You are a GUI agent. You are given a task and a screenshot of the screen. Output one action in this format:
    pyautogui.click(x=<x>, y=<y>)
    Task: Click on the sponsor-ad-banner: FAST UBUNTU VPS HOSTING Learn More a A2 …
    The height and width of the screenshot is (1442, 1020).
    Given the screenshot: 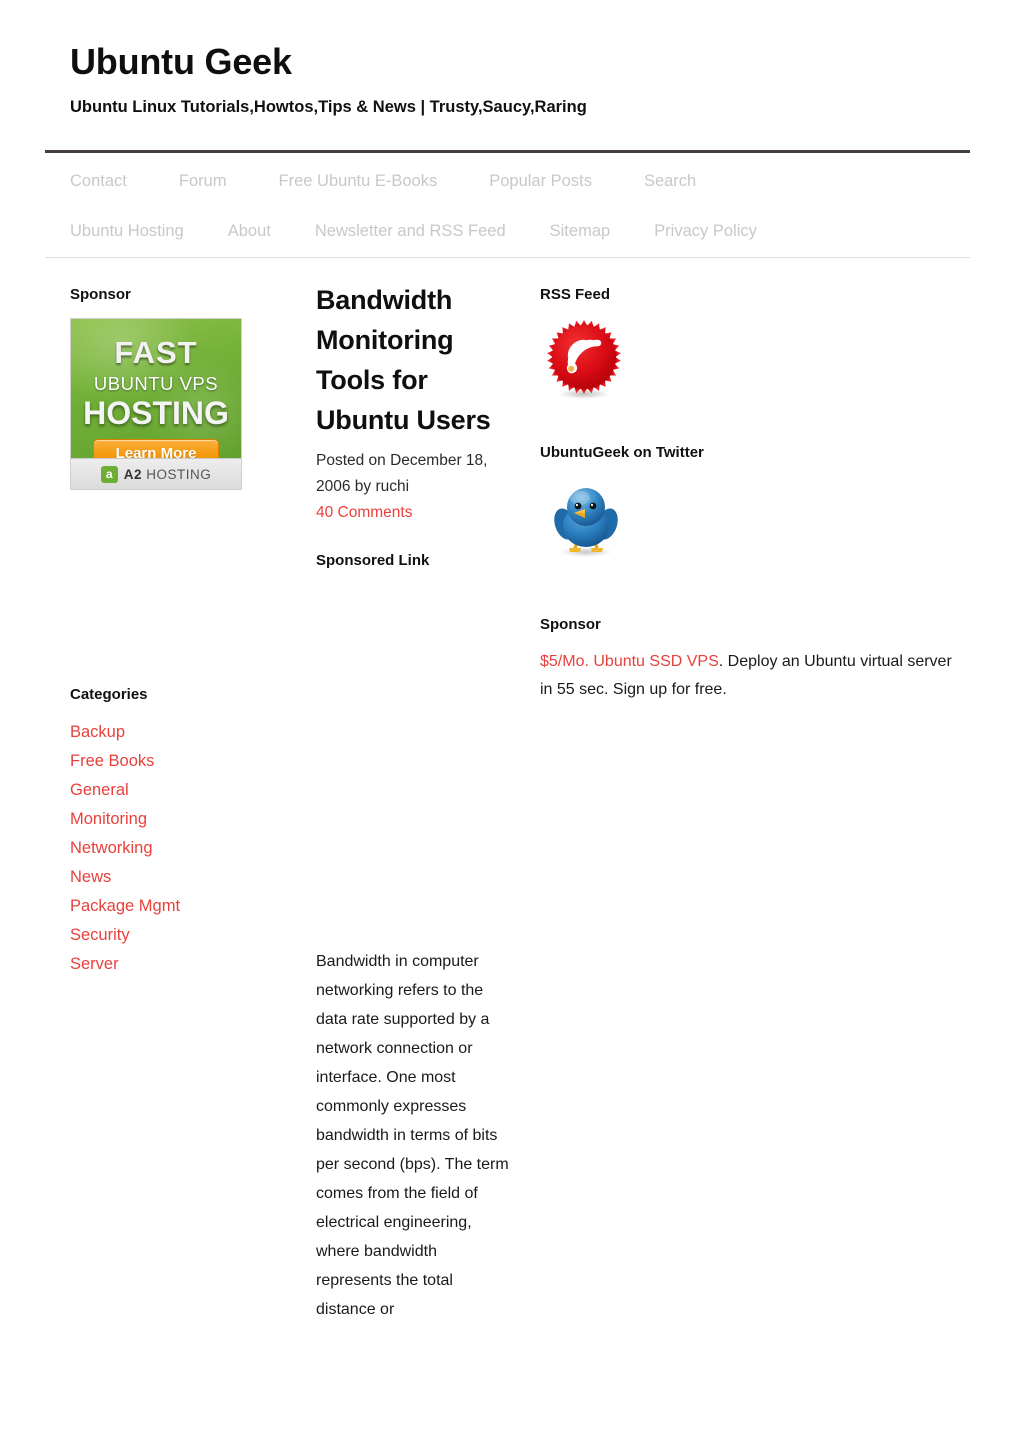 What is the action you would take?
    pyautogui.click(x=156, y=404)
    